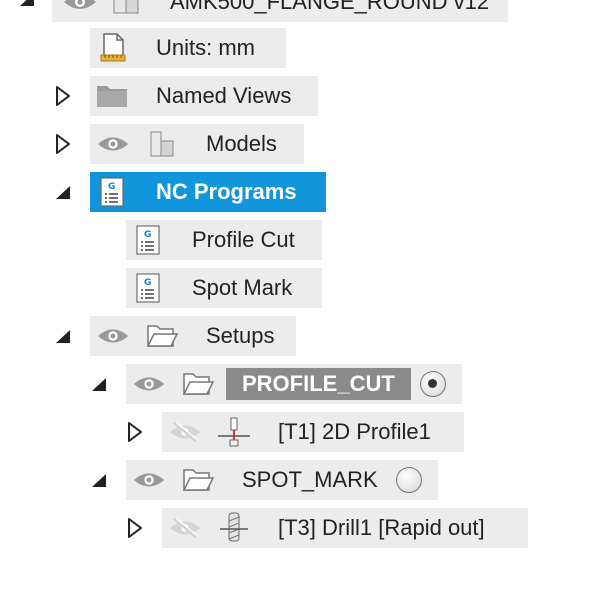  Describe the element at coordinates (433, 384) in the screenshot. I see `active-setup-radio` at that location.